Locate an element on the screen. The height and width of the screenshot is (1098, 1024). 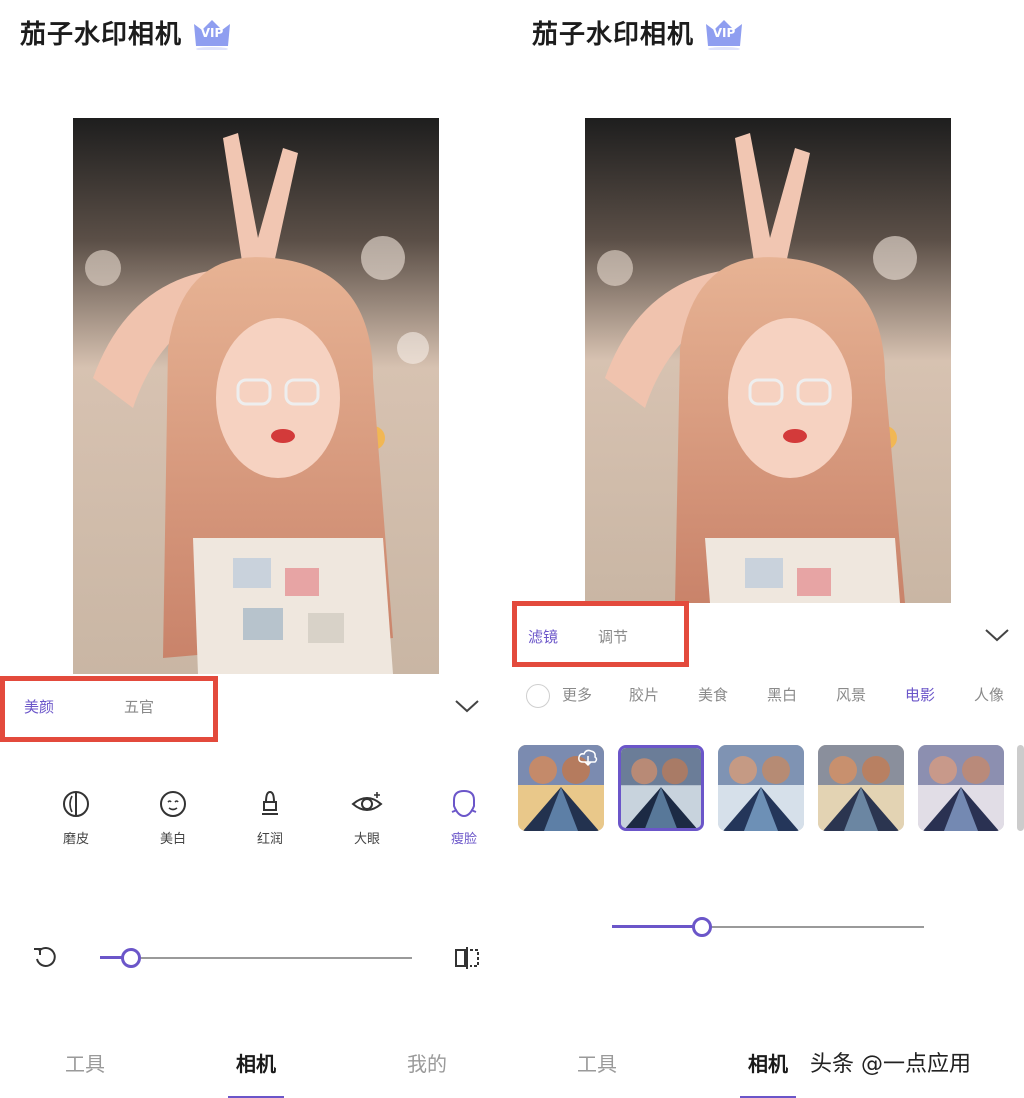
beauty-intensity-slider is located at coordinates (256, 958).